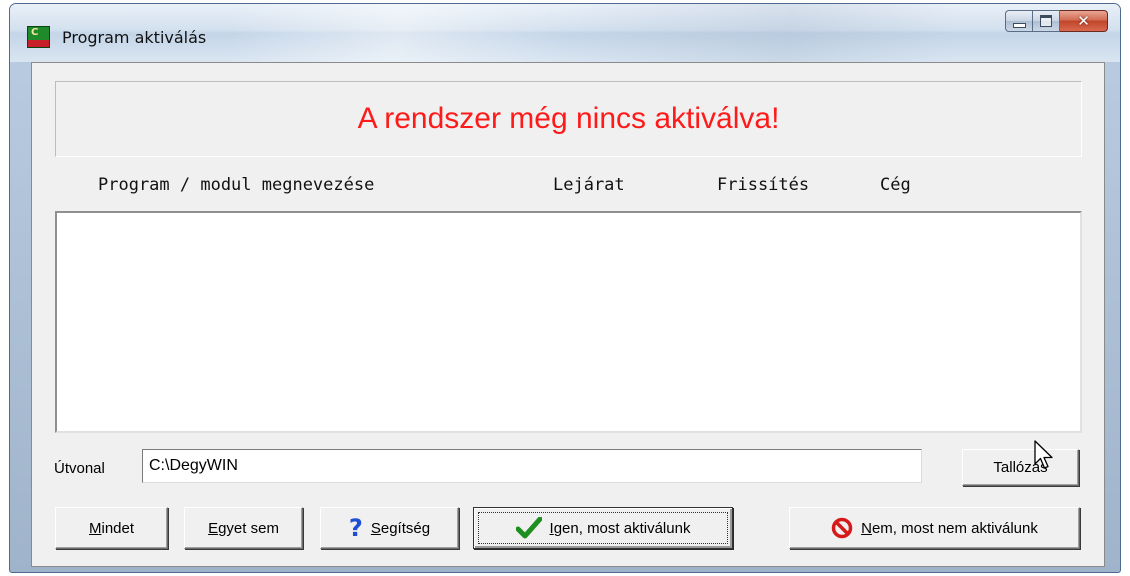 Image resolution: width=1130 pixels, height=576 pixels. I want to click on column-header-name: Program / modul megnevezése, so click(236, 185).